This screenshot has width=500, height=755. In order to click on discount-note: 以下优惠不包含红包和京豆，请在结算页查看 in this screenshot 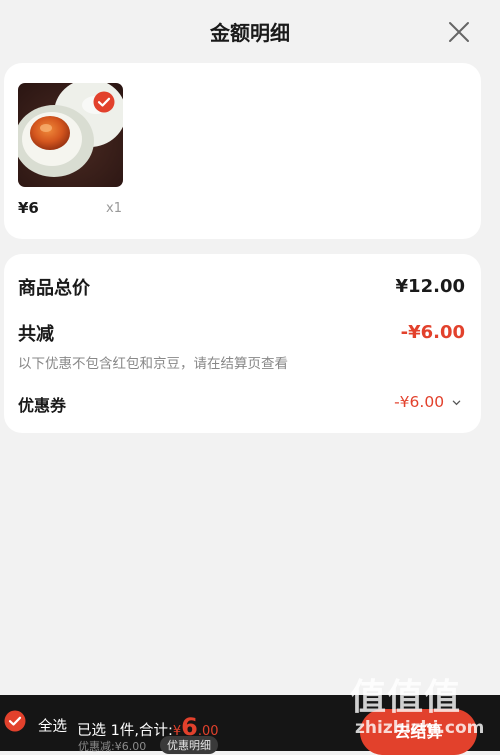, I will do `click(153, 364)`.